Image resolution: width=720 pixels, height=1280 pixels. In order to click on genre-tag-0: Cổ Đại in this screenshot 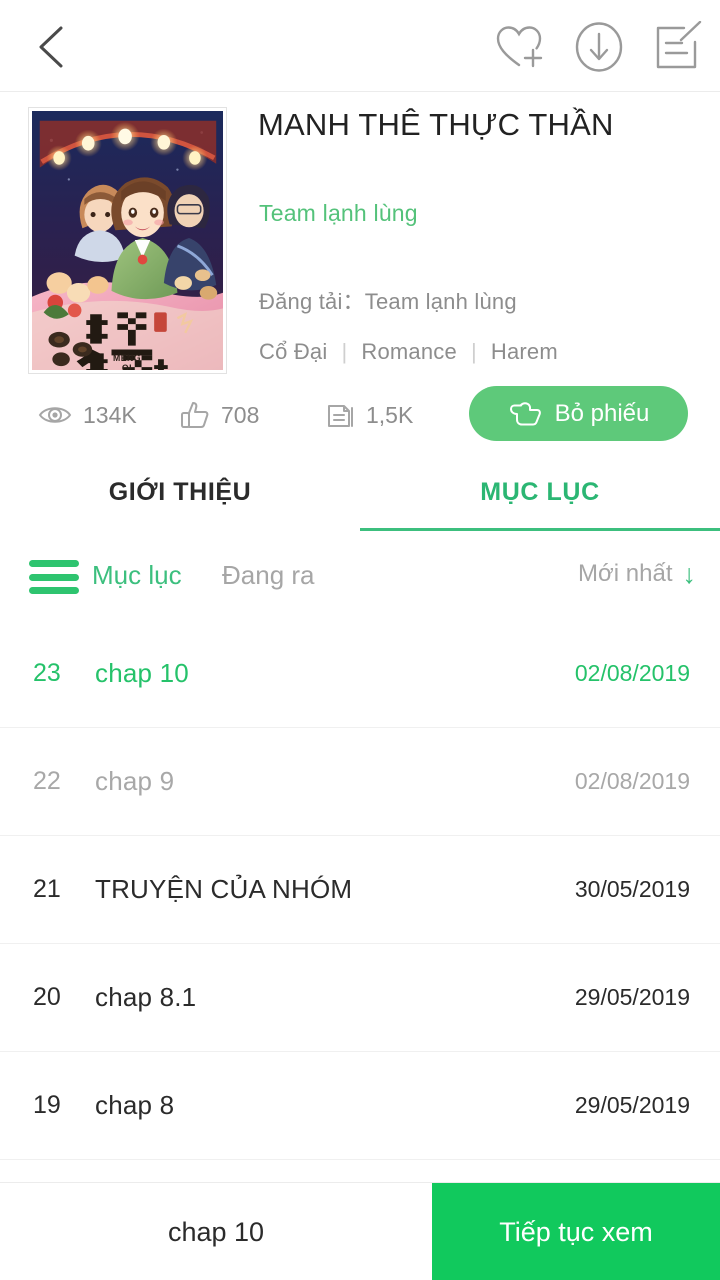, I will do `click(293, 352)`.